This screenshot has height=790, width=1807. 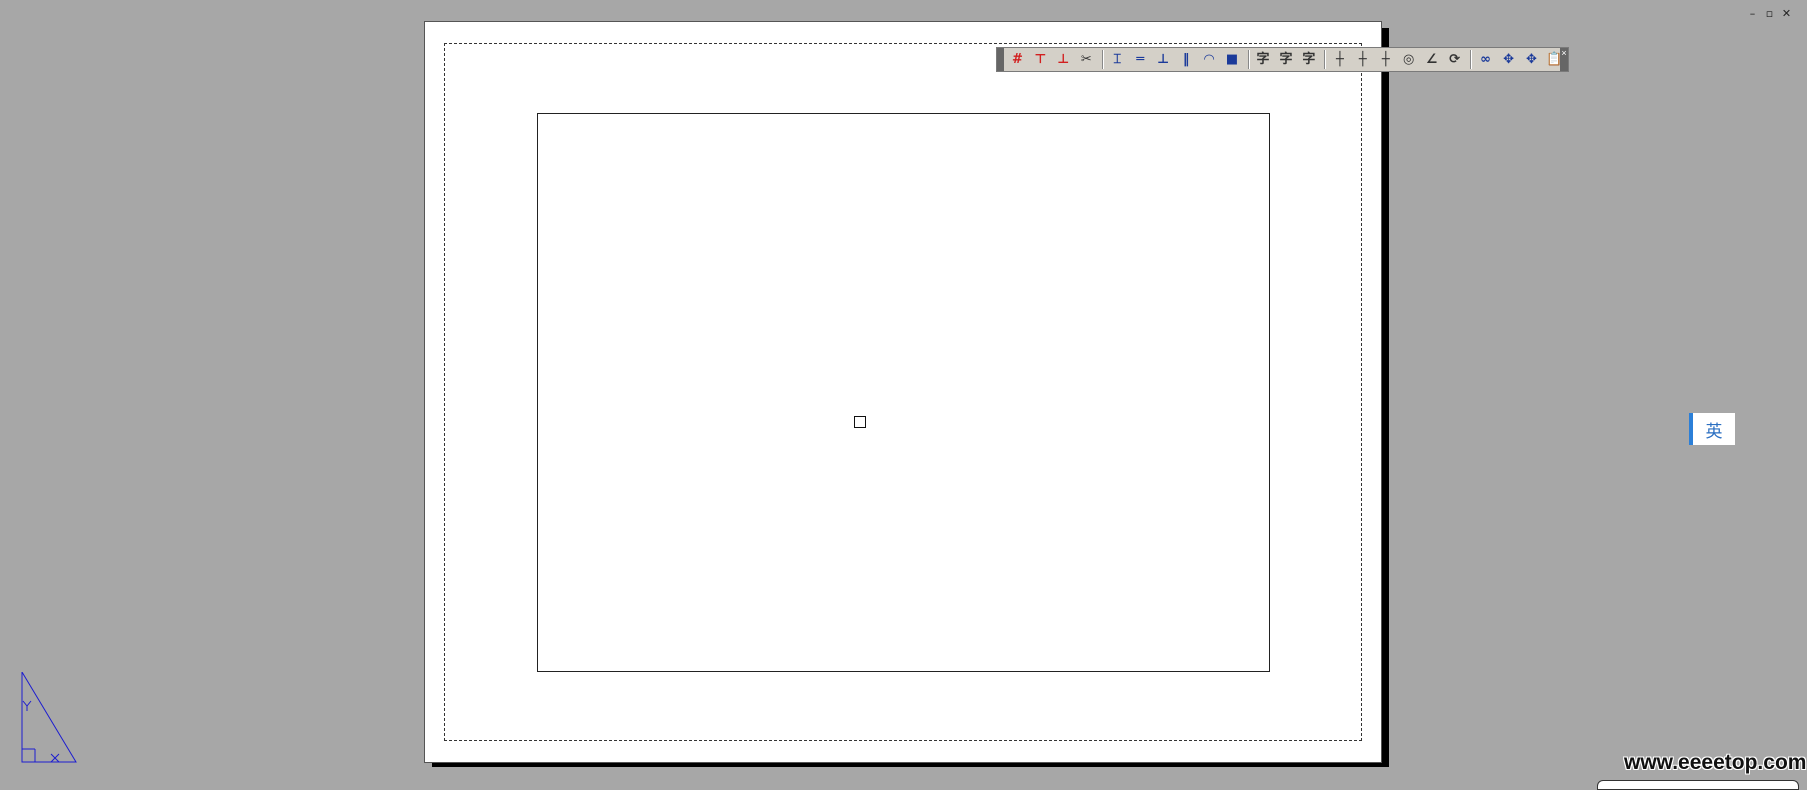 I want to click on arc-length-icon: ⟳, so click(x=1454, y=59).